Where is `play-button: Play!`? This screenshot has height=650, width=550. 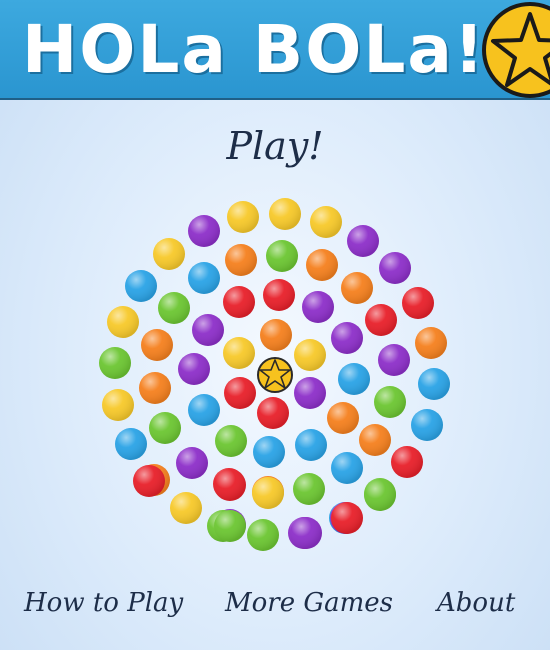
play-button: Play! is located at coordinates (275, 146).